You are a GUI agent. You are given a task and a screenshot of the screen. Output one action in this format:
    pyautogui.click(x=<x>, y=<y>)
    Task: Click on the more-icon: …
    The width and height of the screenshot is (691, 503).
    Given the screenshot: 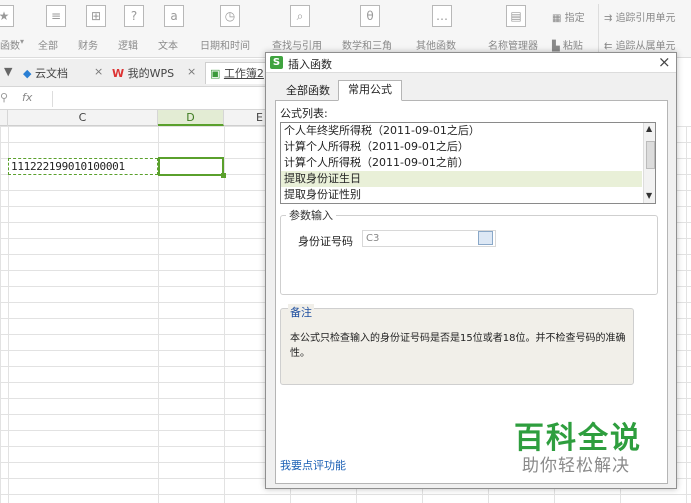 What is the action you would take?
    pyautogui.click(x=442, y=16)
    